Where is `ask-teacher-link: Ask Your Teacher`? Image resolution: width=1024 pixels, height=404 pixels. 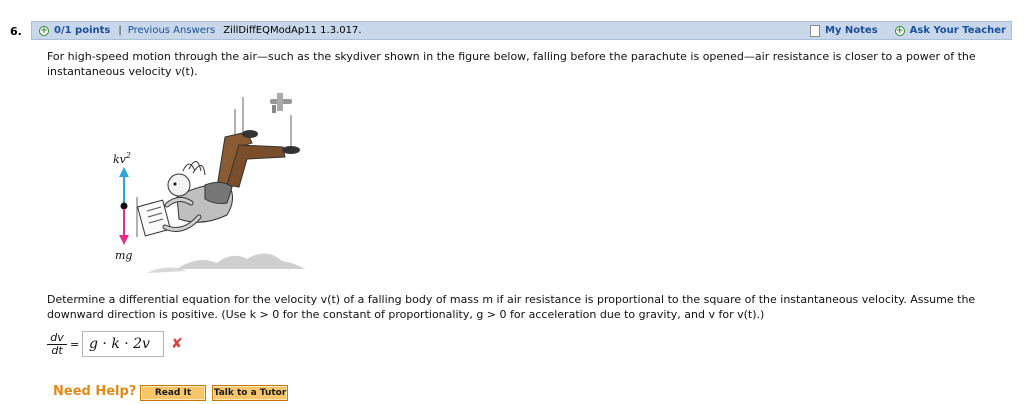
ask-teacher-link: Ask Your Teacher is located at coordinates (958, 30).